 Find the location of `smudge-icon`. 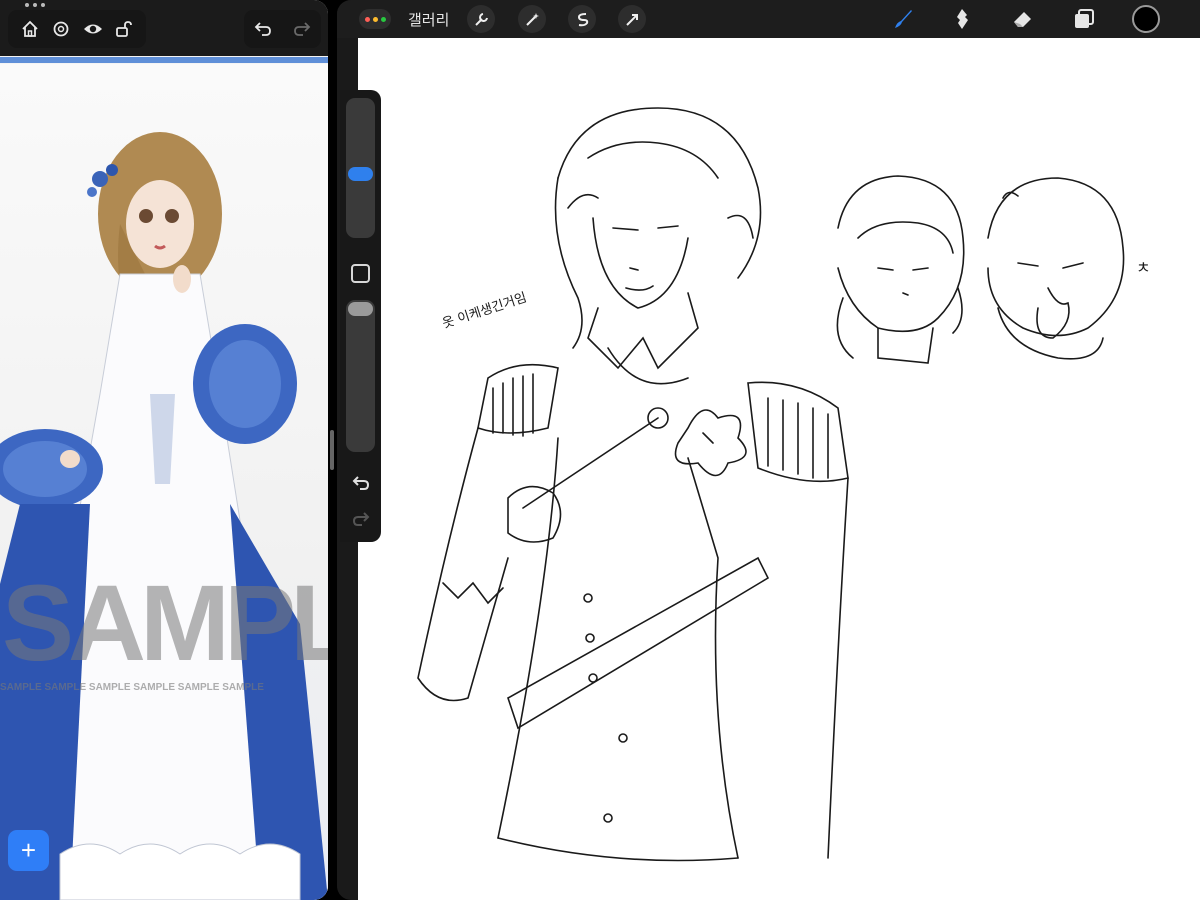

smudge-icon is located at coordinates (962, 19).